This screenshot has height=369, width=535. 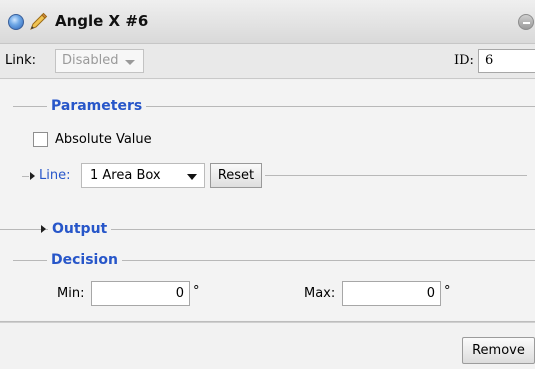 What do you see at coordinates (80, 229) in the screenshot?
I see `output-section-title: Output` at bounding box center [80, 229].